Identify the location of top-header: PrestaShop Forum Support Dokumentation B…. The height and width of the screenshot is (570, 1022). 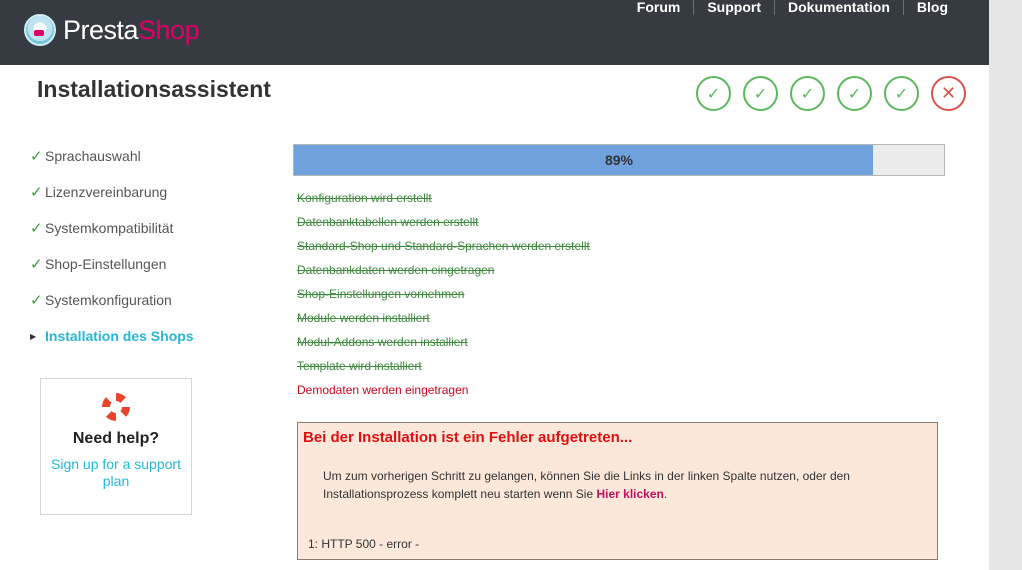
(494, 32).